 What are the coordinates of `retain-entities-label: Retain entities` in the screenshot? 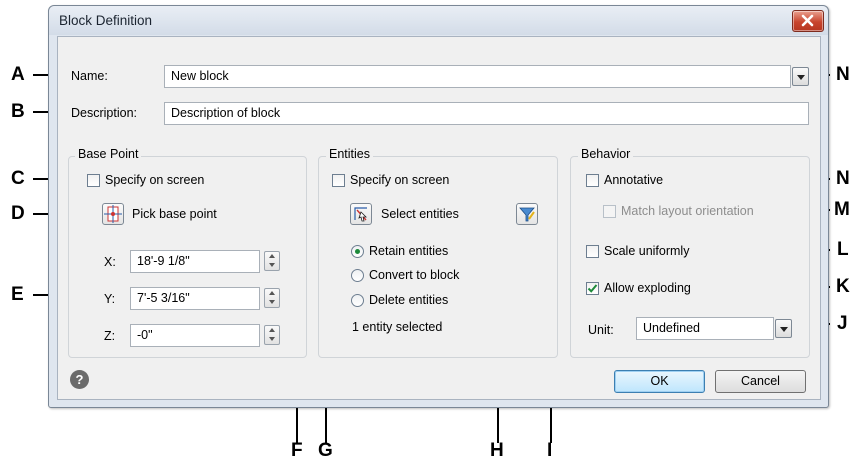 It's located at (409, 251).